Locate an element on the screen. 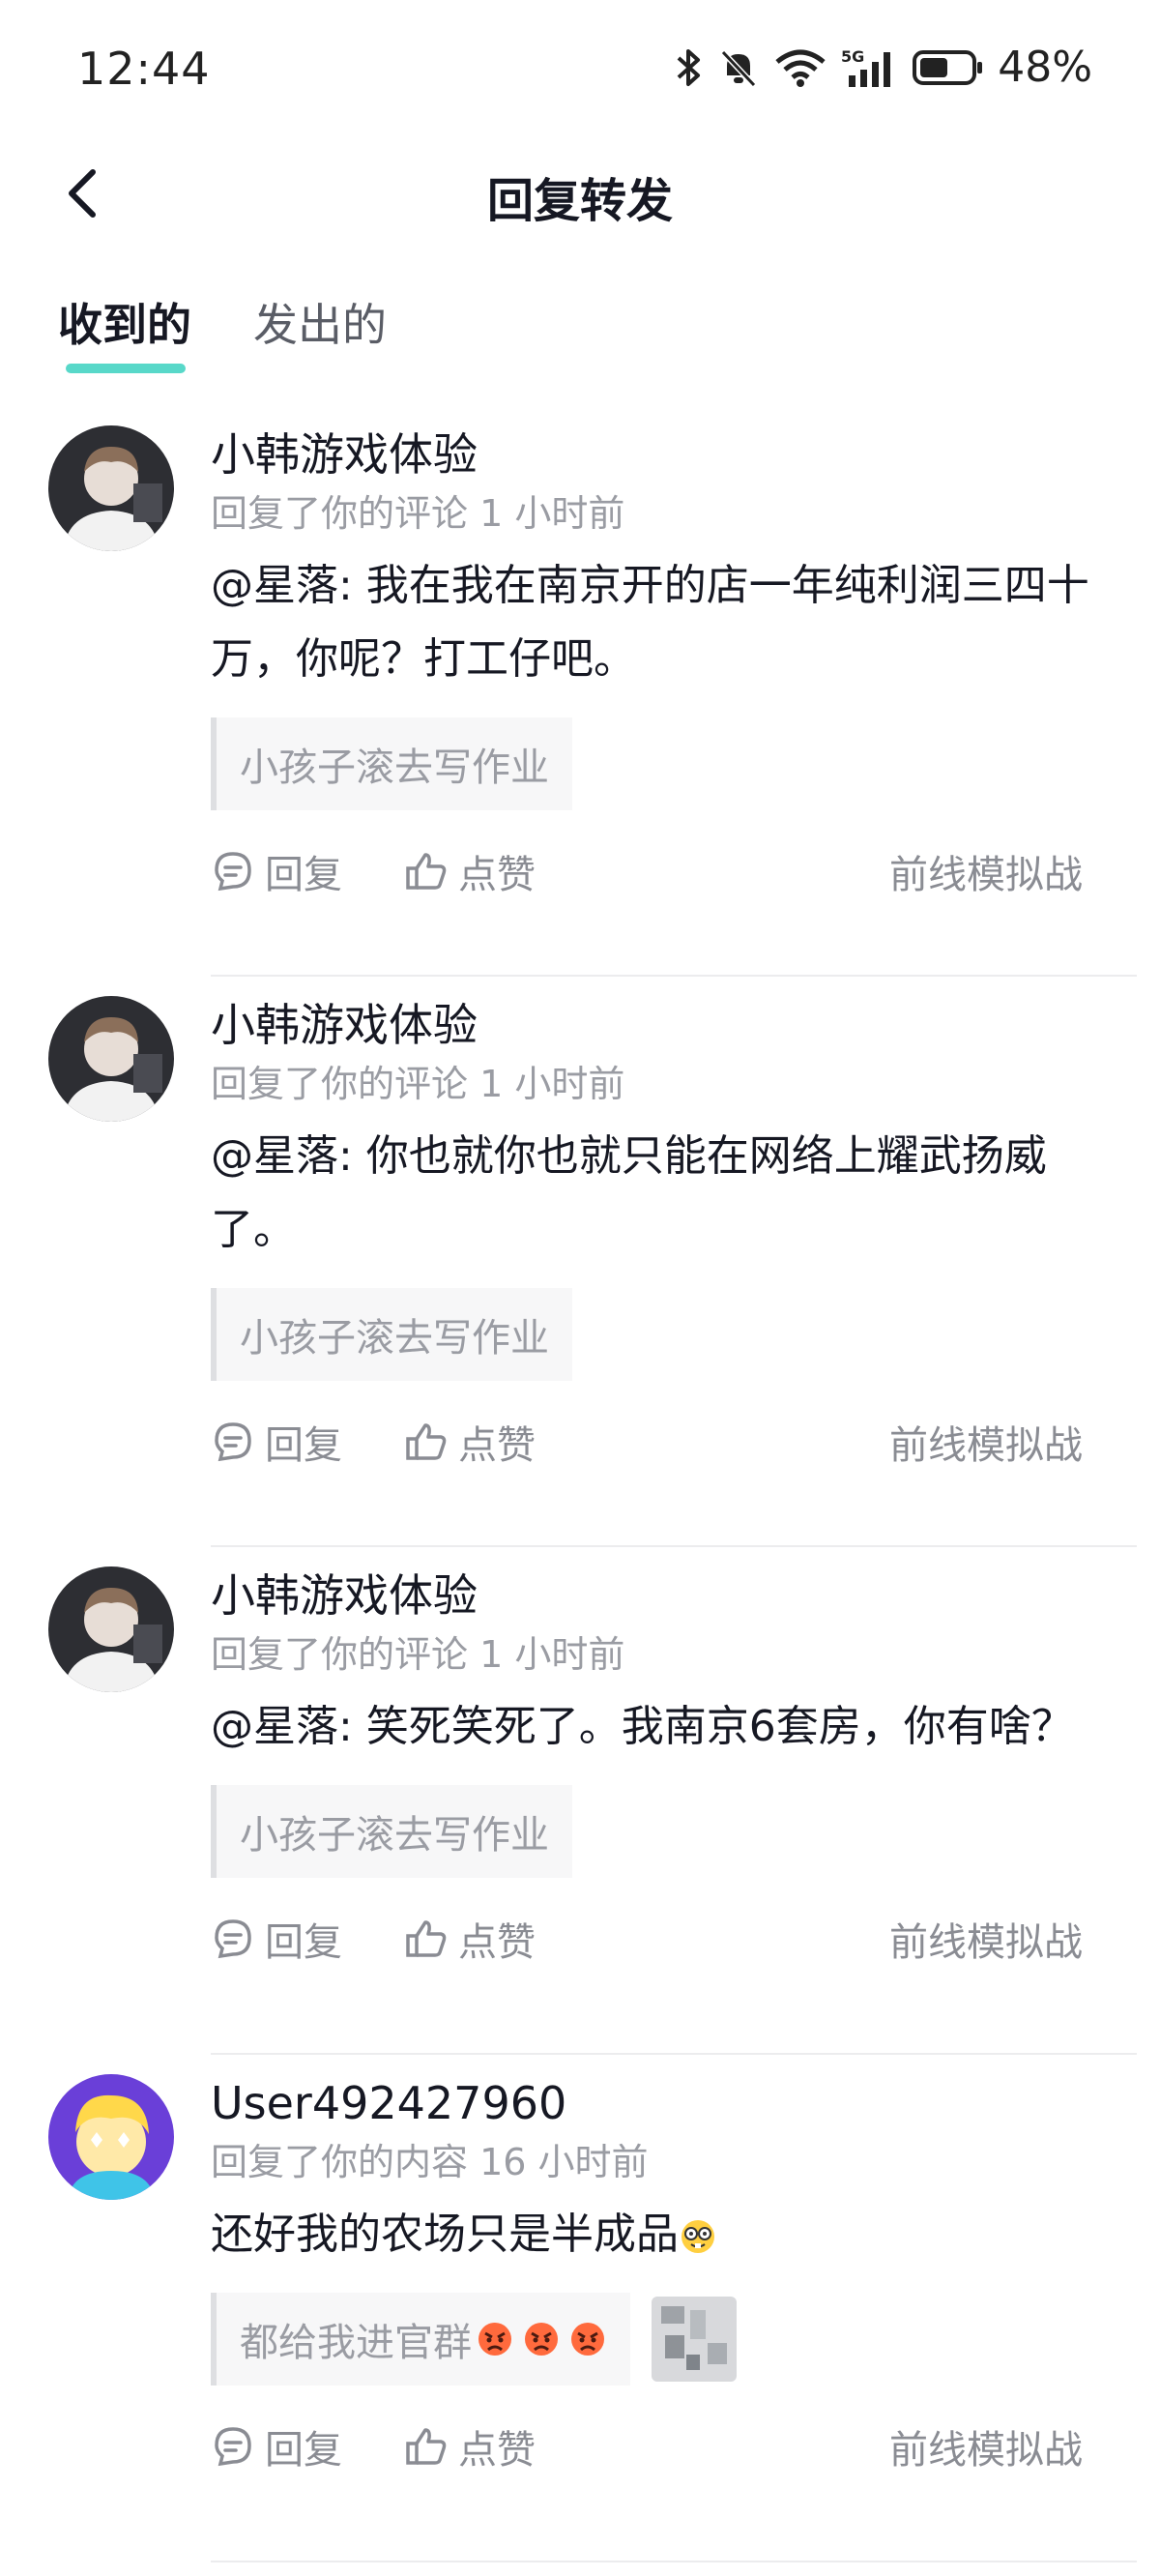  reply-text-row: 还好我的农场只是半成品 is located at coordinates (662, 2234).